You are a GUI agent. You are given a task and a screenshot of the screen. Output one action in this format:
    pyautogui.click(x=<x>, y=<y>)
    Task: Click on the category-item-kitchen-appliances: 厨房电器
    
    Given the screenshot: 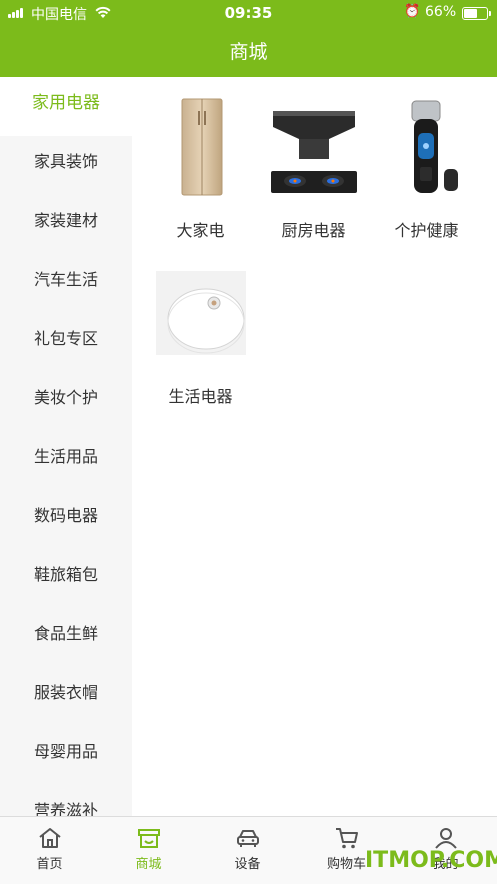 What is the action you would take?
    pyautogui.click(x=313, y=169)
    